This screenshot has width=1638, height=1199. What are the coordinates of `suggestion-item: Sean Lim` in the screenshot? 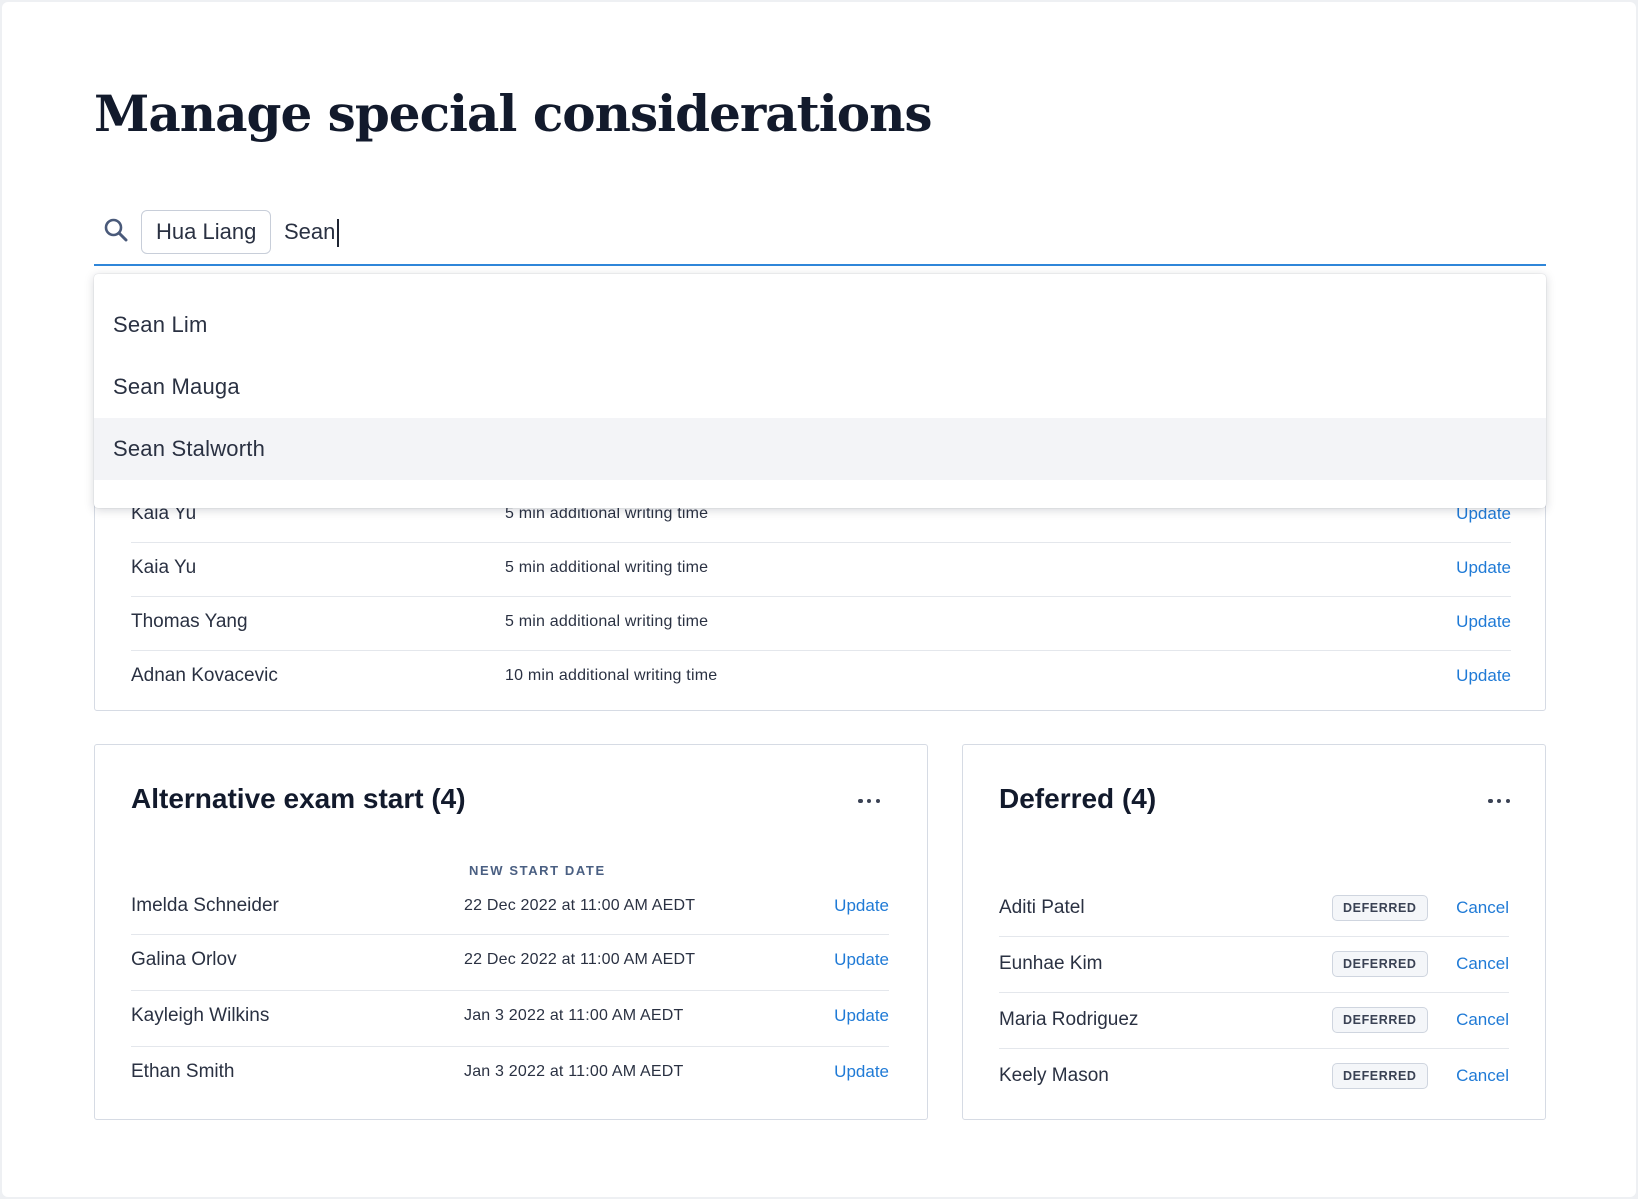 It's located at (820, 325).